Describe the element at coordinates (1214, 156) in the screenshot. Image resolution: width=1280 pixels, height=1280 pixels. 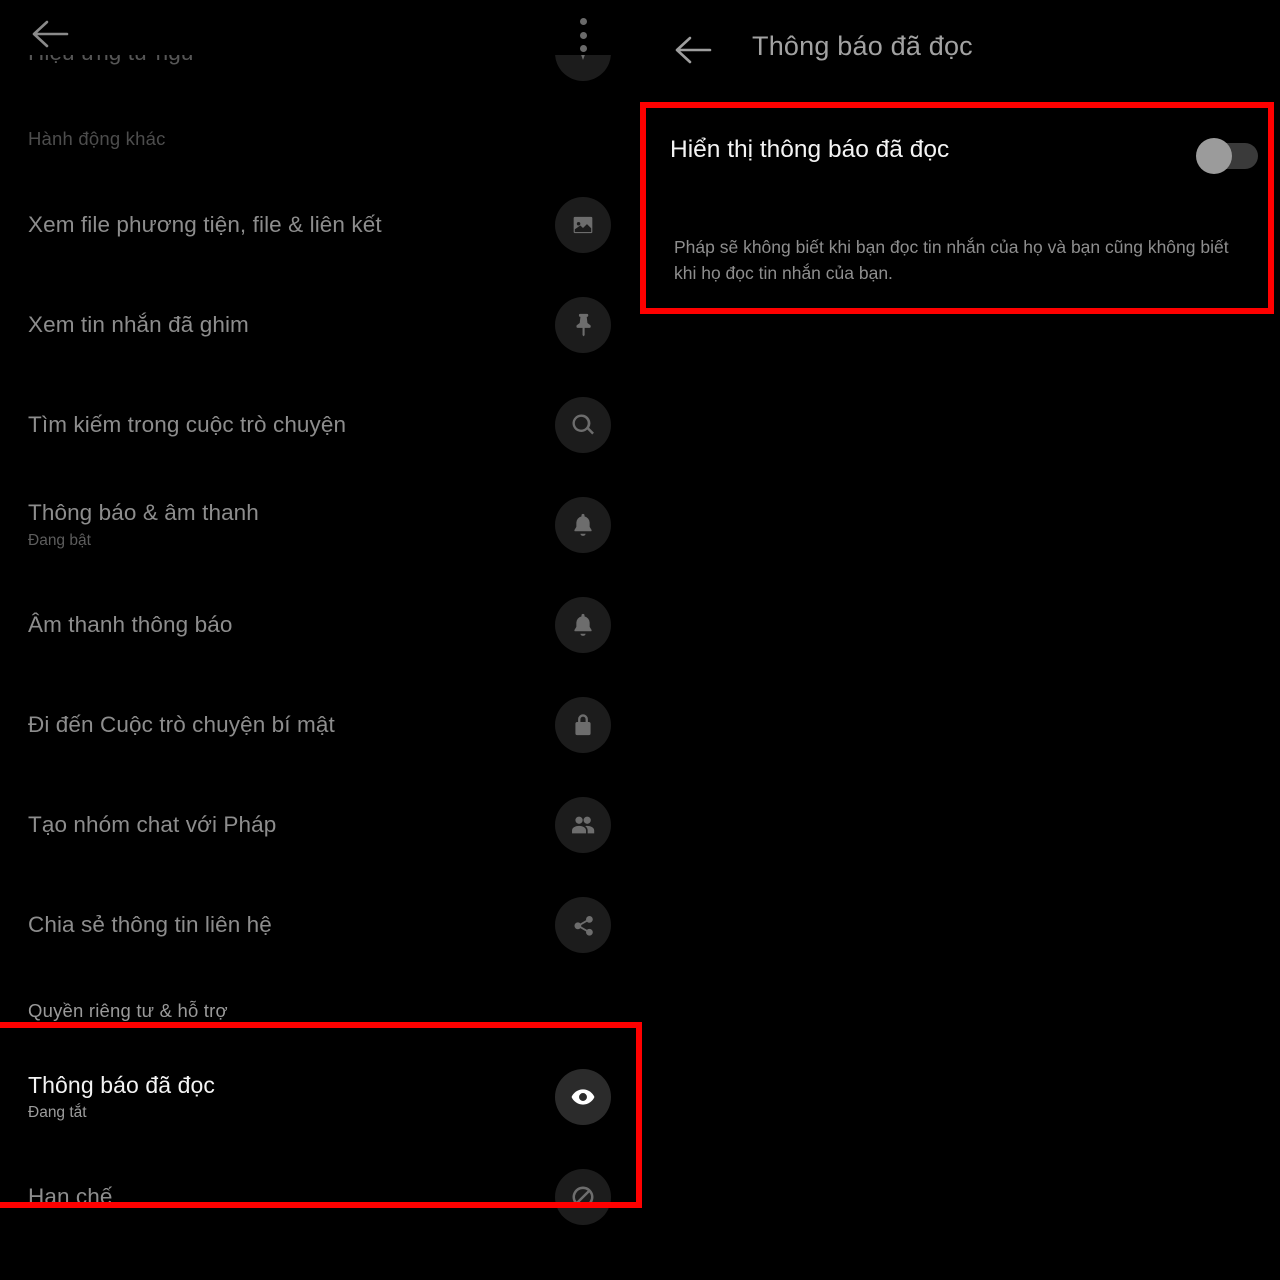
I see `toggle-thumb` at that location.